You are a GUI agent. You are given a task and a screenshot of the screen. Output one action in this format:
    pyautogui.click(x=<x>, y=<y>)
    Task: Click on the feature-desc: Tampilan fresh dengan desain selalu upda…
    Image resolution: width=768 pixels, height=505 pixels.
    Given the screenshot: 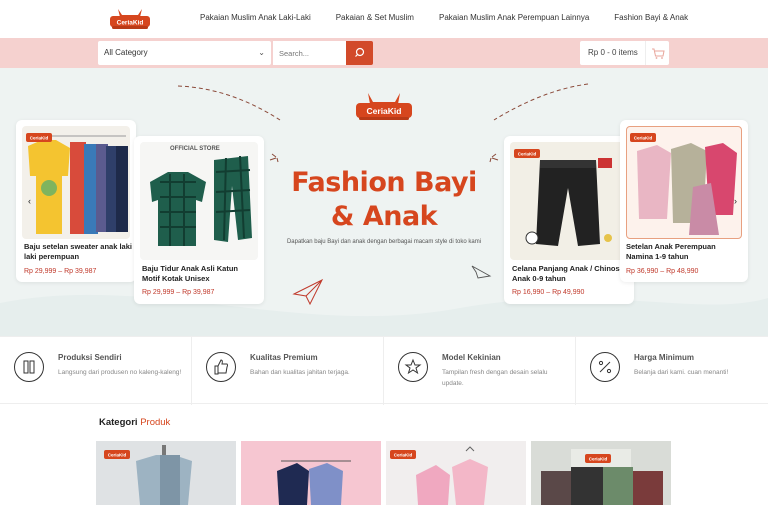 What is the action you would take?
    pyautogui.click(x=495, y=378)
    